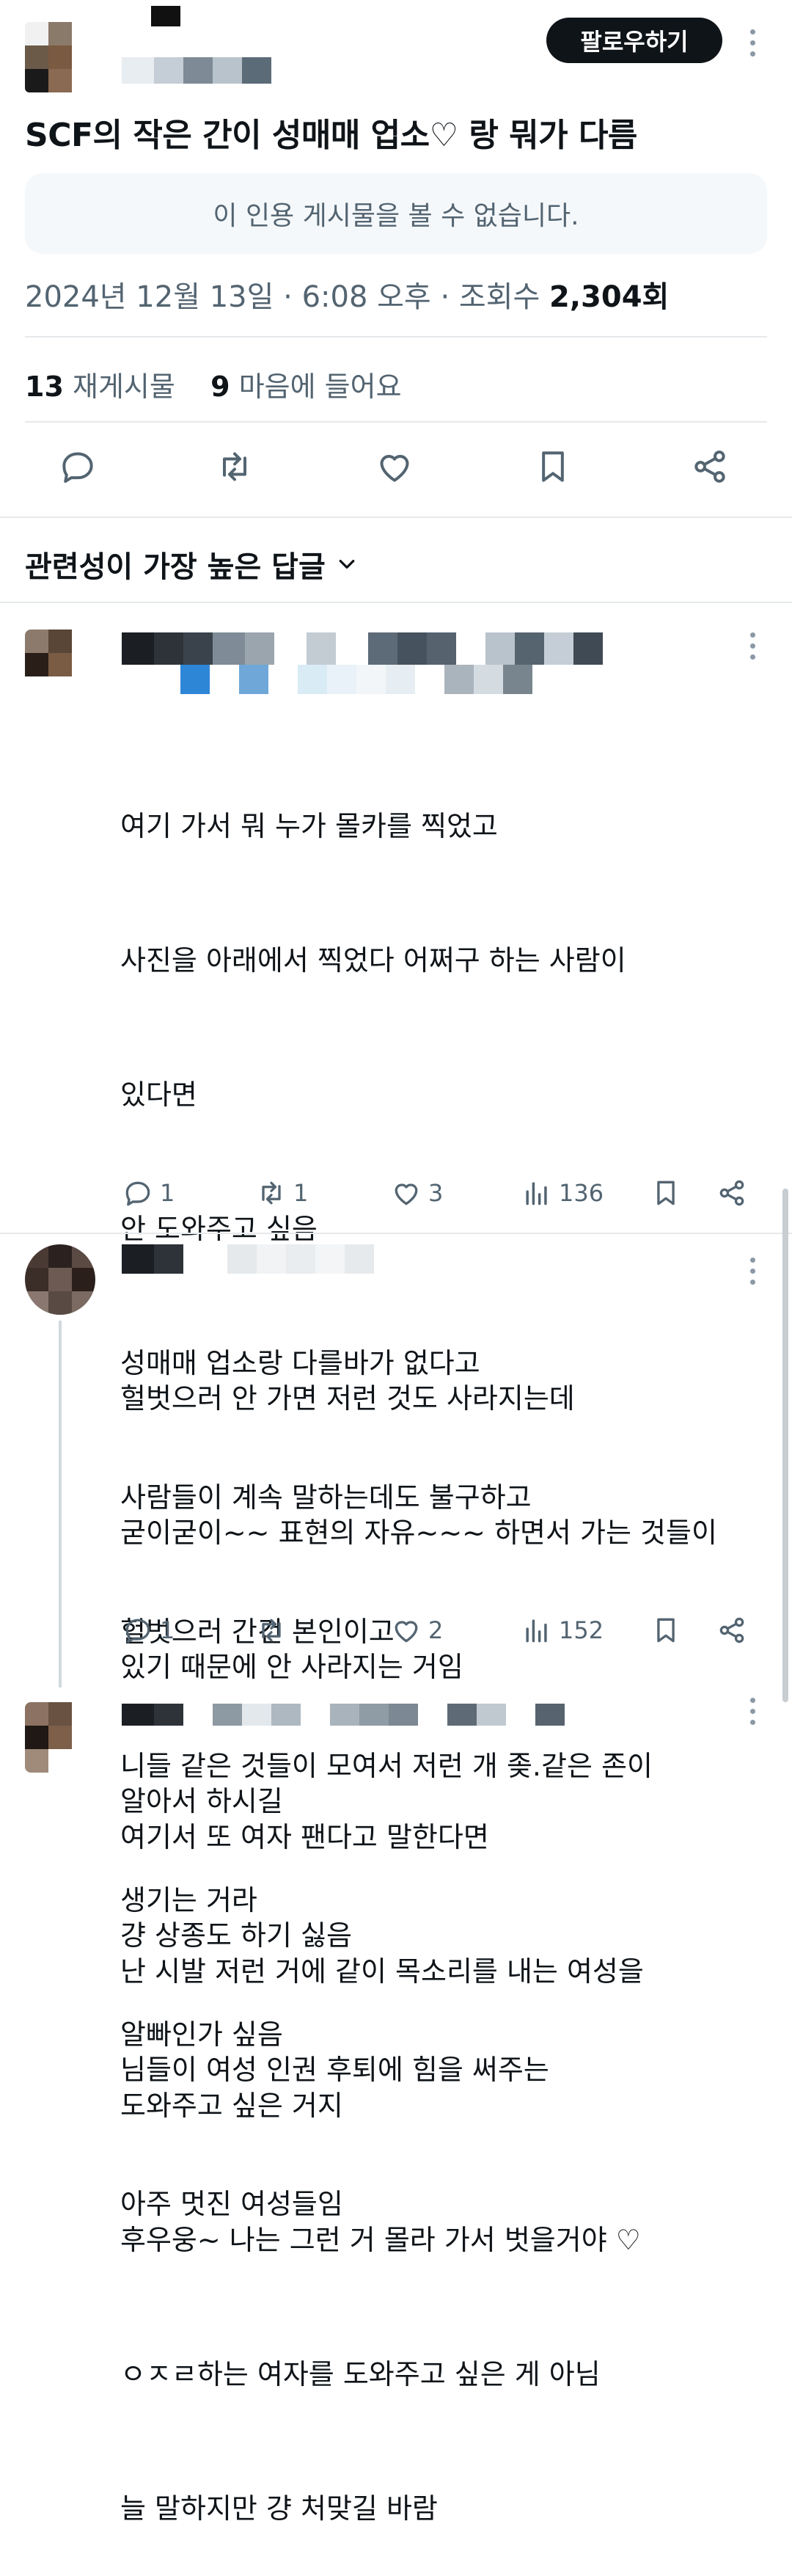 This screenshot has height=2576, width=792. What do you see at coordinates (347, 564) in the screenshot?
I see `chevron-down-icon` at bounding box center [347, 564].